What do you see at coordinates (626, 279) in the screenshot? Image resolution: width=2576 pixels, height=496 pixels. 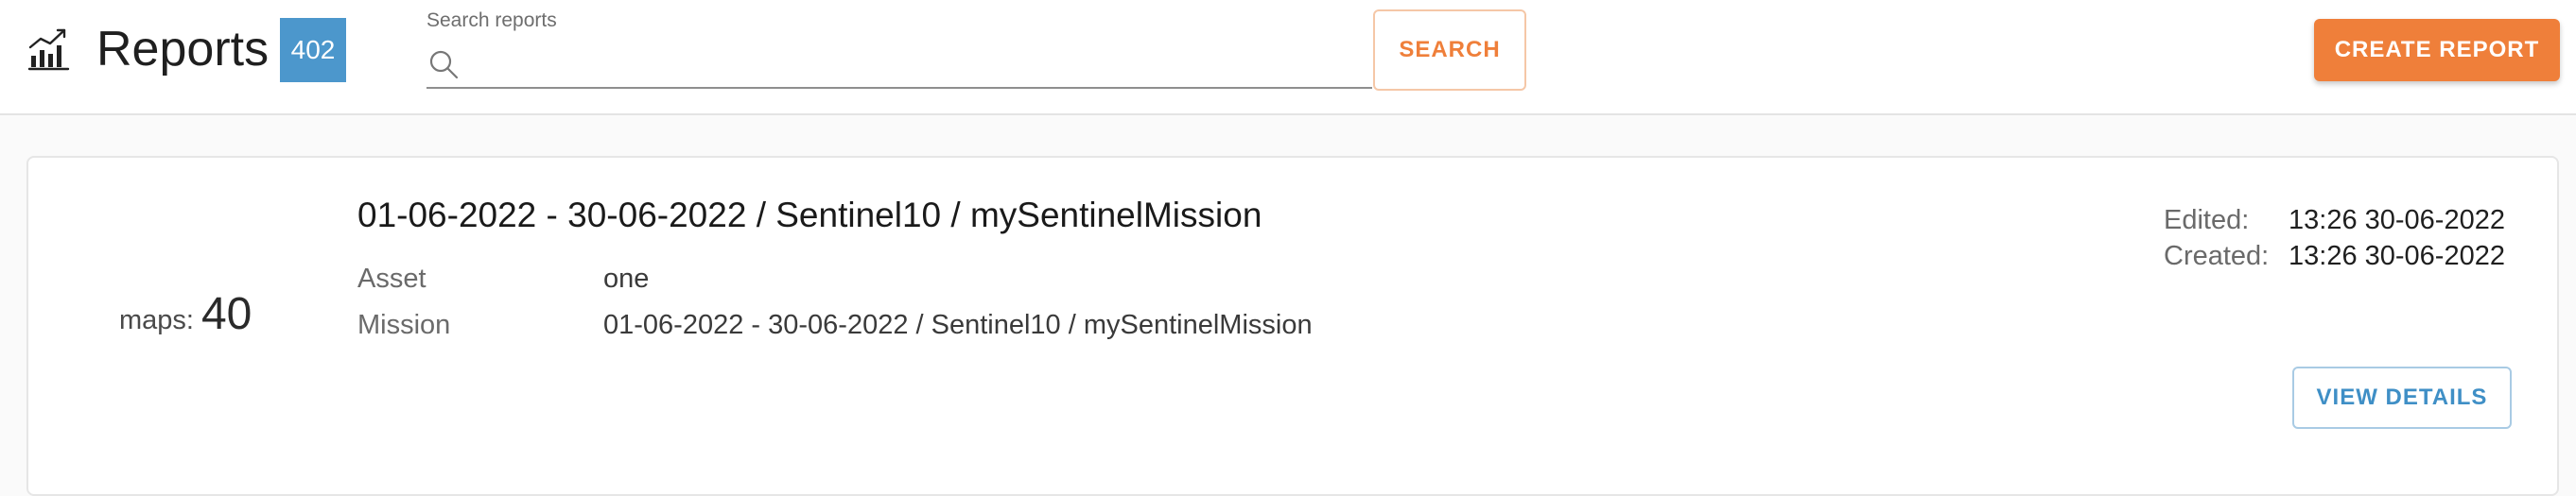 I see `asset-value: one` at bounding box center [626, 279].